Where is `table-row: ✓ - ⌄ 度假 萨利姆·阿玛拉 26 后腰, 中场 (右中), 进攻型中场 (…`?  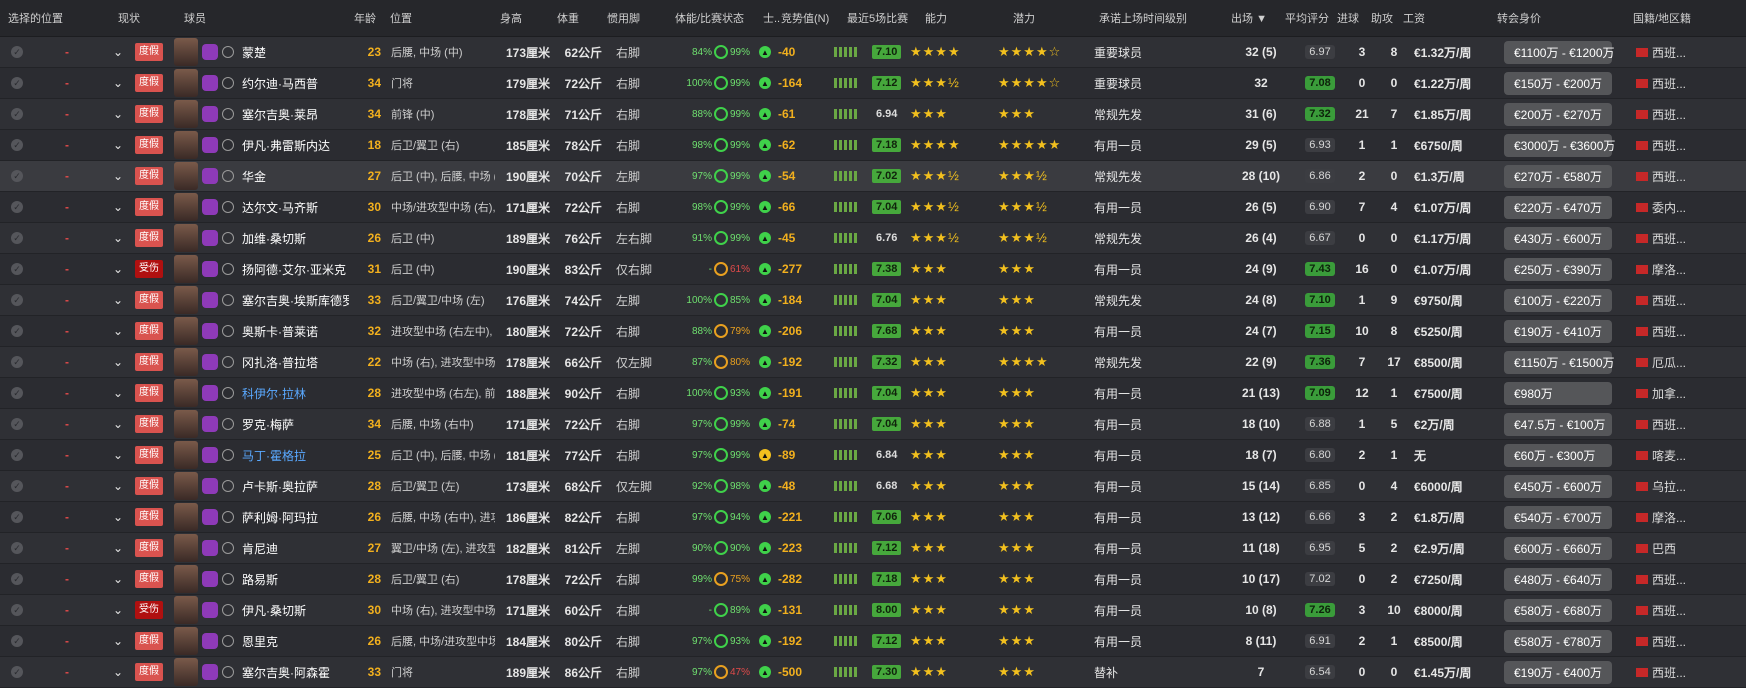 table-row: ✓ - ⌄ 度假 萨利姆·阿玛拉 26 后腰, 中场 (右中), 进攻型中场 (… is located at coordinates (873, 517).